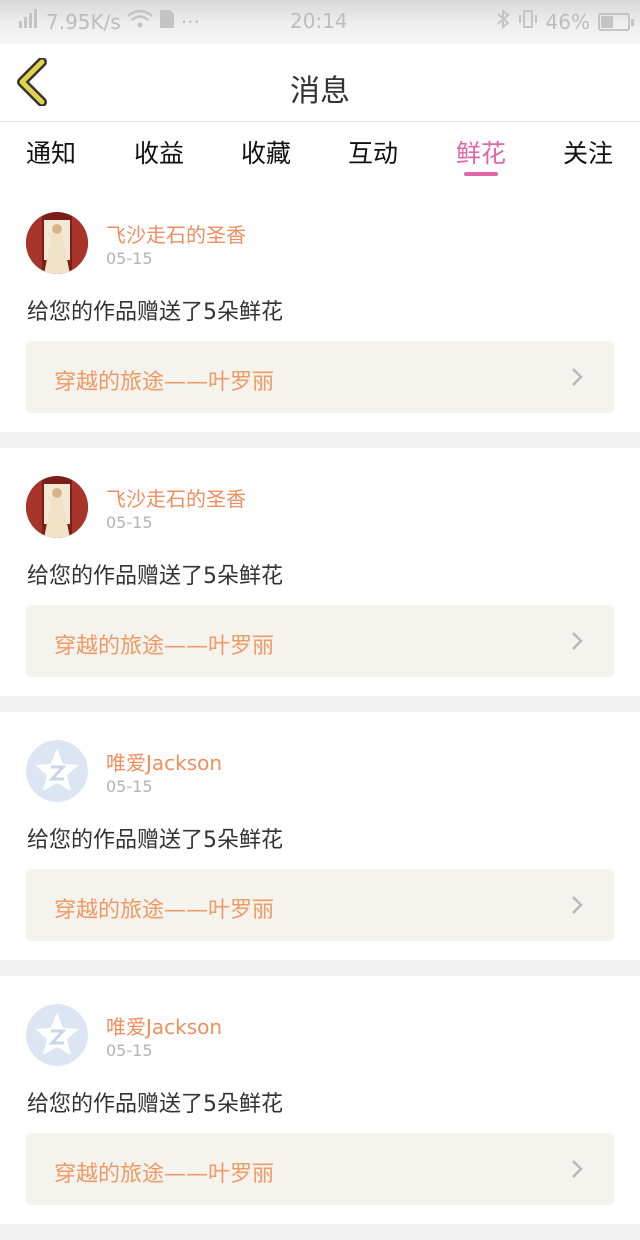 The height and width of the screenshot is (1240, 640). I want to click on status-left: 7.95K/s ···, so click(109, 21).